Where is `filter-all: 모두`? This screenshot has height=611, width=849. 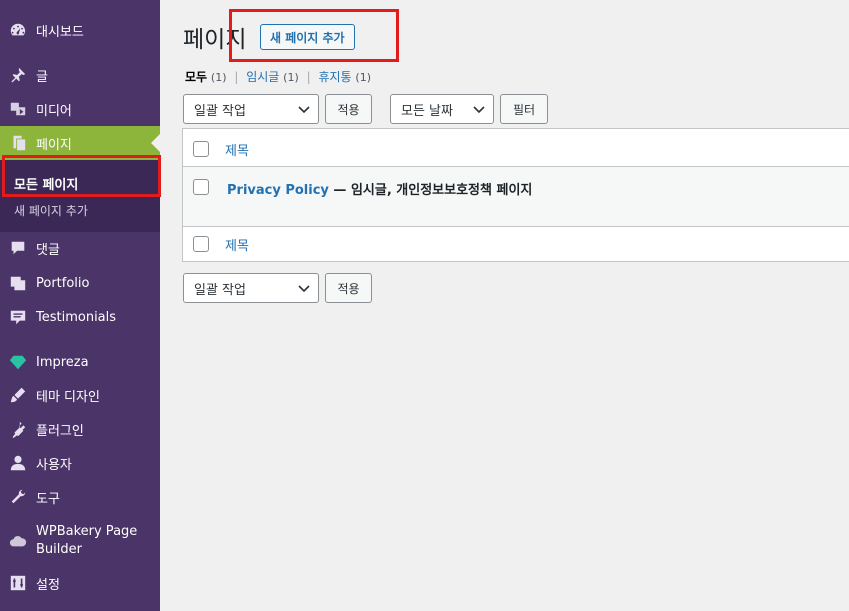
filter-all: 모두 is located at coordinates (196, 77).